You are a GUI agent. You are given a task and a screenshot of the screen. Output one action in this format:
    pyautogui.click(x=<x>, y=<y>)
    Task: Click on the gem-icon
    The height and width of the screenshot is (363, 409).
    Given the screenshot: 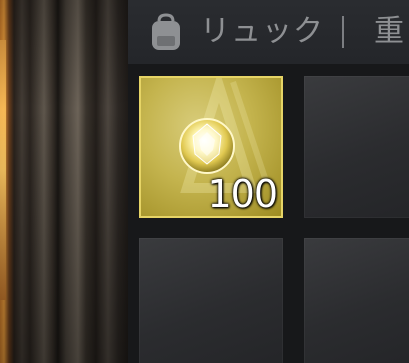 What is the action you would take?
    pyautogui.click(x=207, y=146)
    